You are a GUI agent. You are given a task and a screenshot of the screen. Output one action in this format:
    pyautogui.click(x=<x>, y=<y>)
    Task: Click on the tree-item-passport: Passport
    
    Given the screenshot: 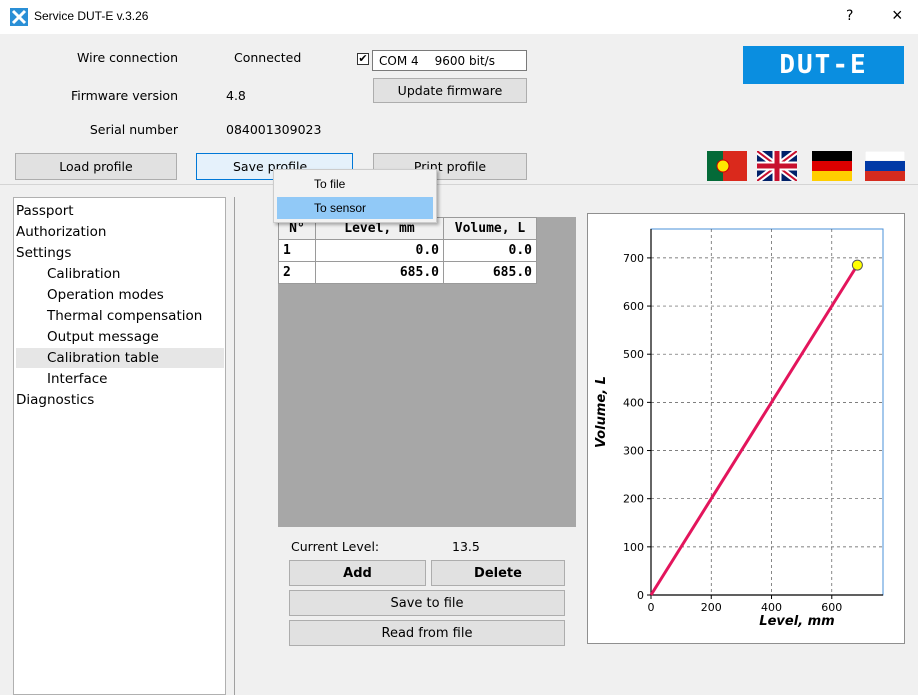 What is the action you would take?
    pyautogui.click(x=45, y=211)
    